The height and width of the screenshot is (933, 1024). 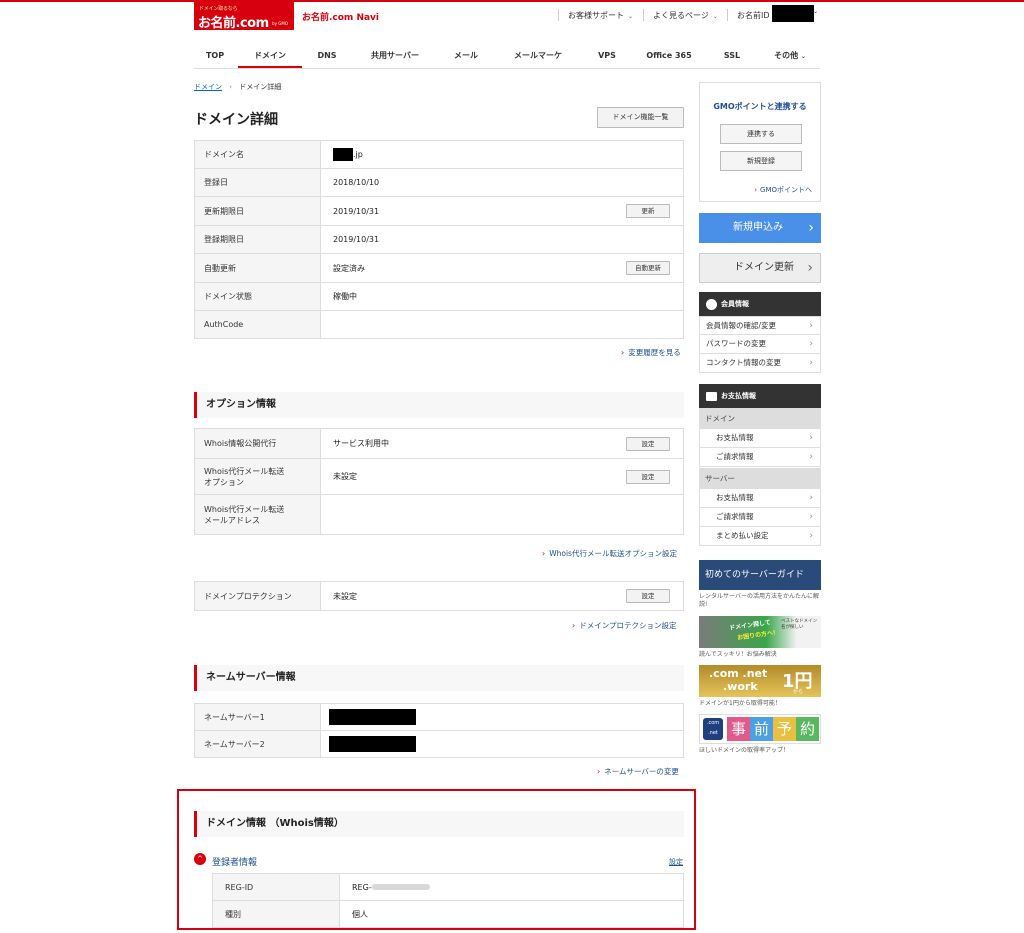 What do you see at coordinates (258, 154) in the screenshot?
I see `row-label: ドメイン名` at bounding box center [258, 154].